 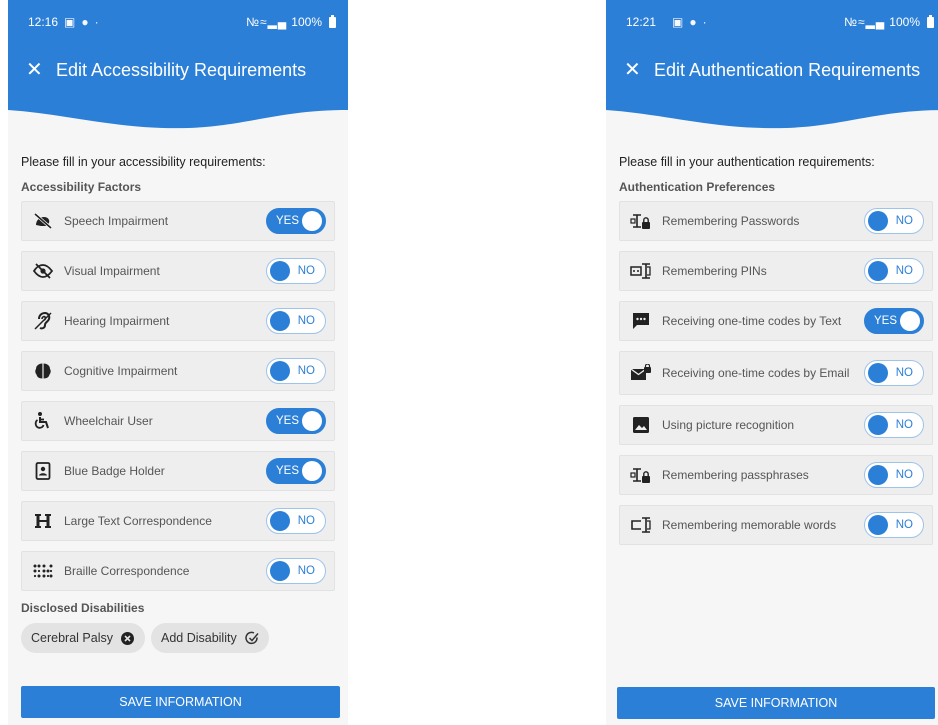 I want to click on item-label: Large Text Correspondence, so click(x=138, y=520).